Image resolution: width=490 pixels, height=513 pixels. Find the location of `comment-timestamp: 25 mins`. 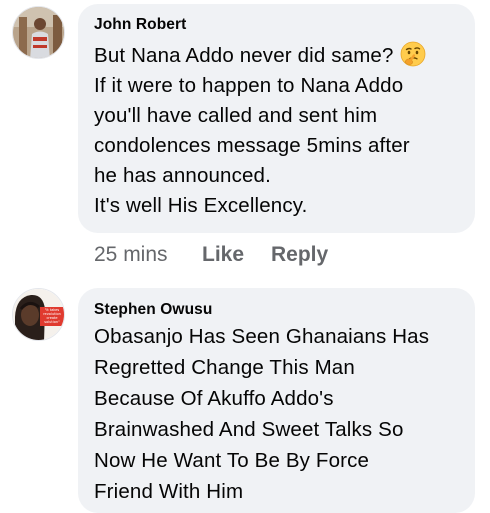

comment-timestamp: 25 mins is located at coordinates (131, 255).